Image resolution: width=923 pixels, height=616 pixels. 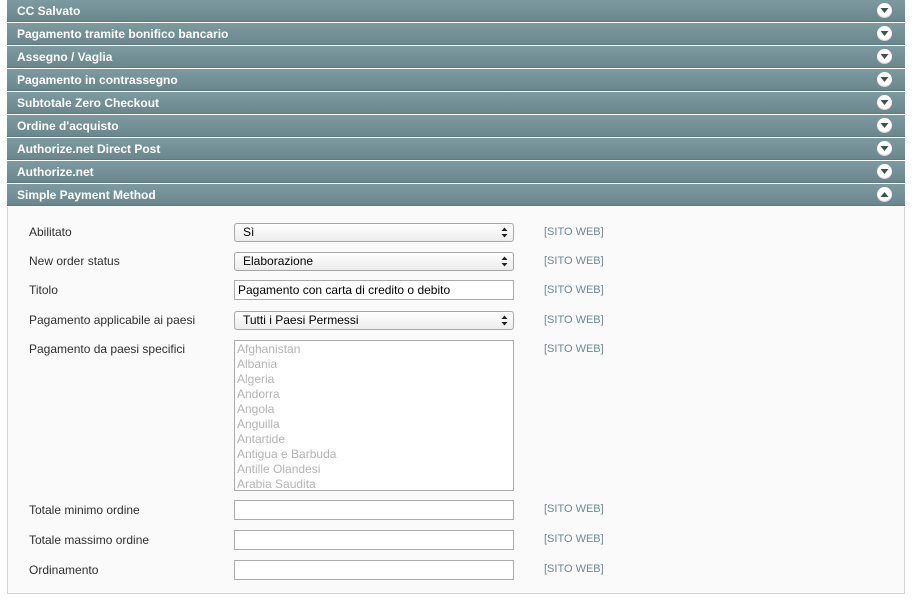 I want to click on field-label: Ordinamento, so click(x=64, y=570).